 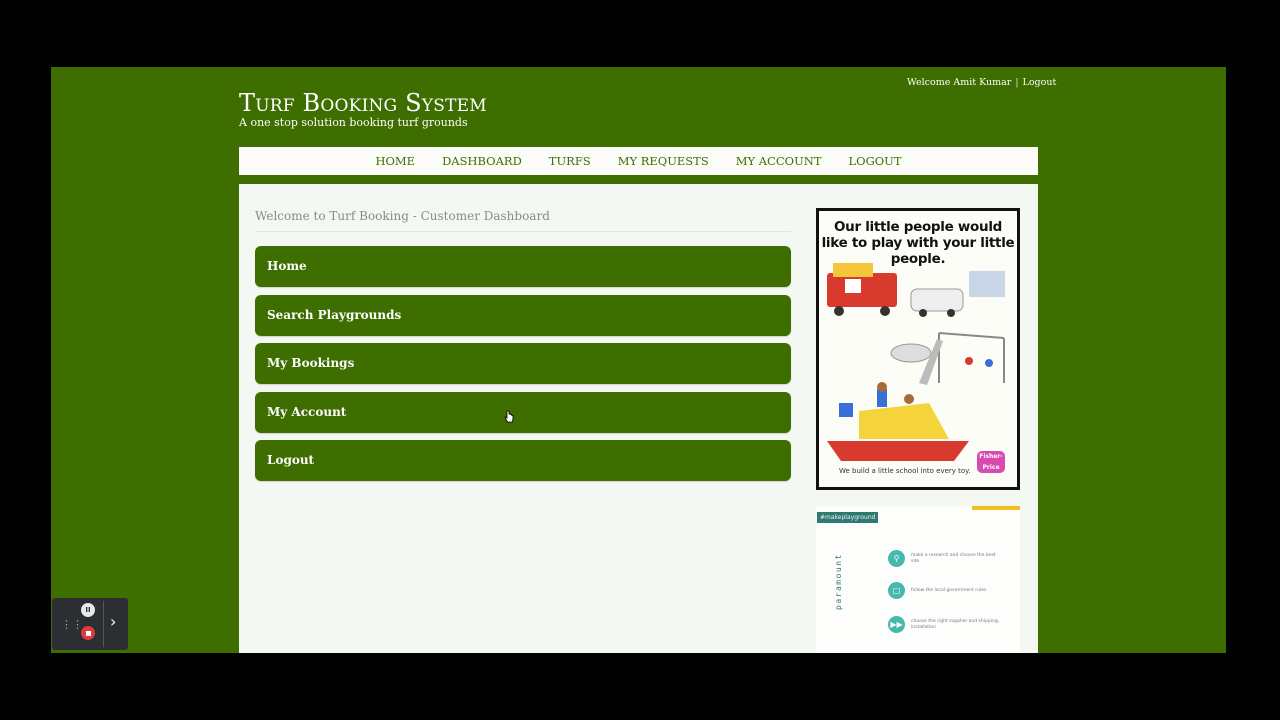 What do you see at coordinates (353, 122) in the screenshot?
I see `site-tagline: A one stop solution booking turf grounds` at bounding box center [353, 122].